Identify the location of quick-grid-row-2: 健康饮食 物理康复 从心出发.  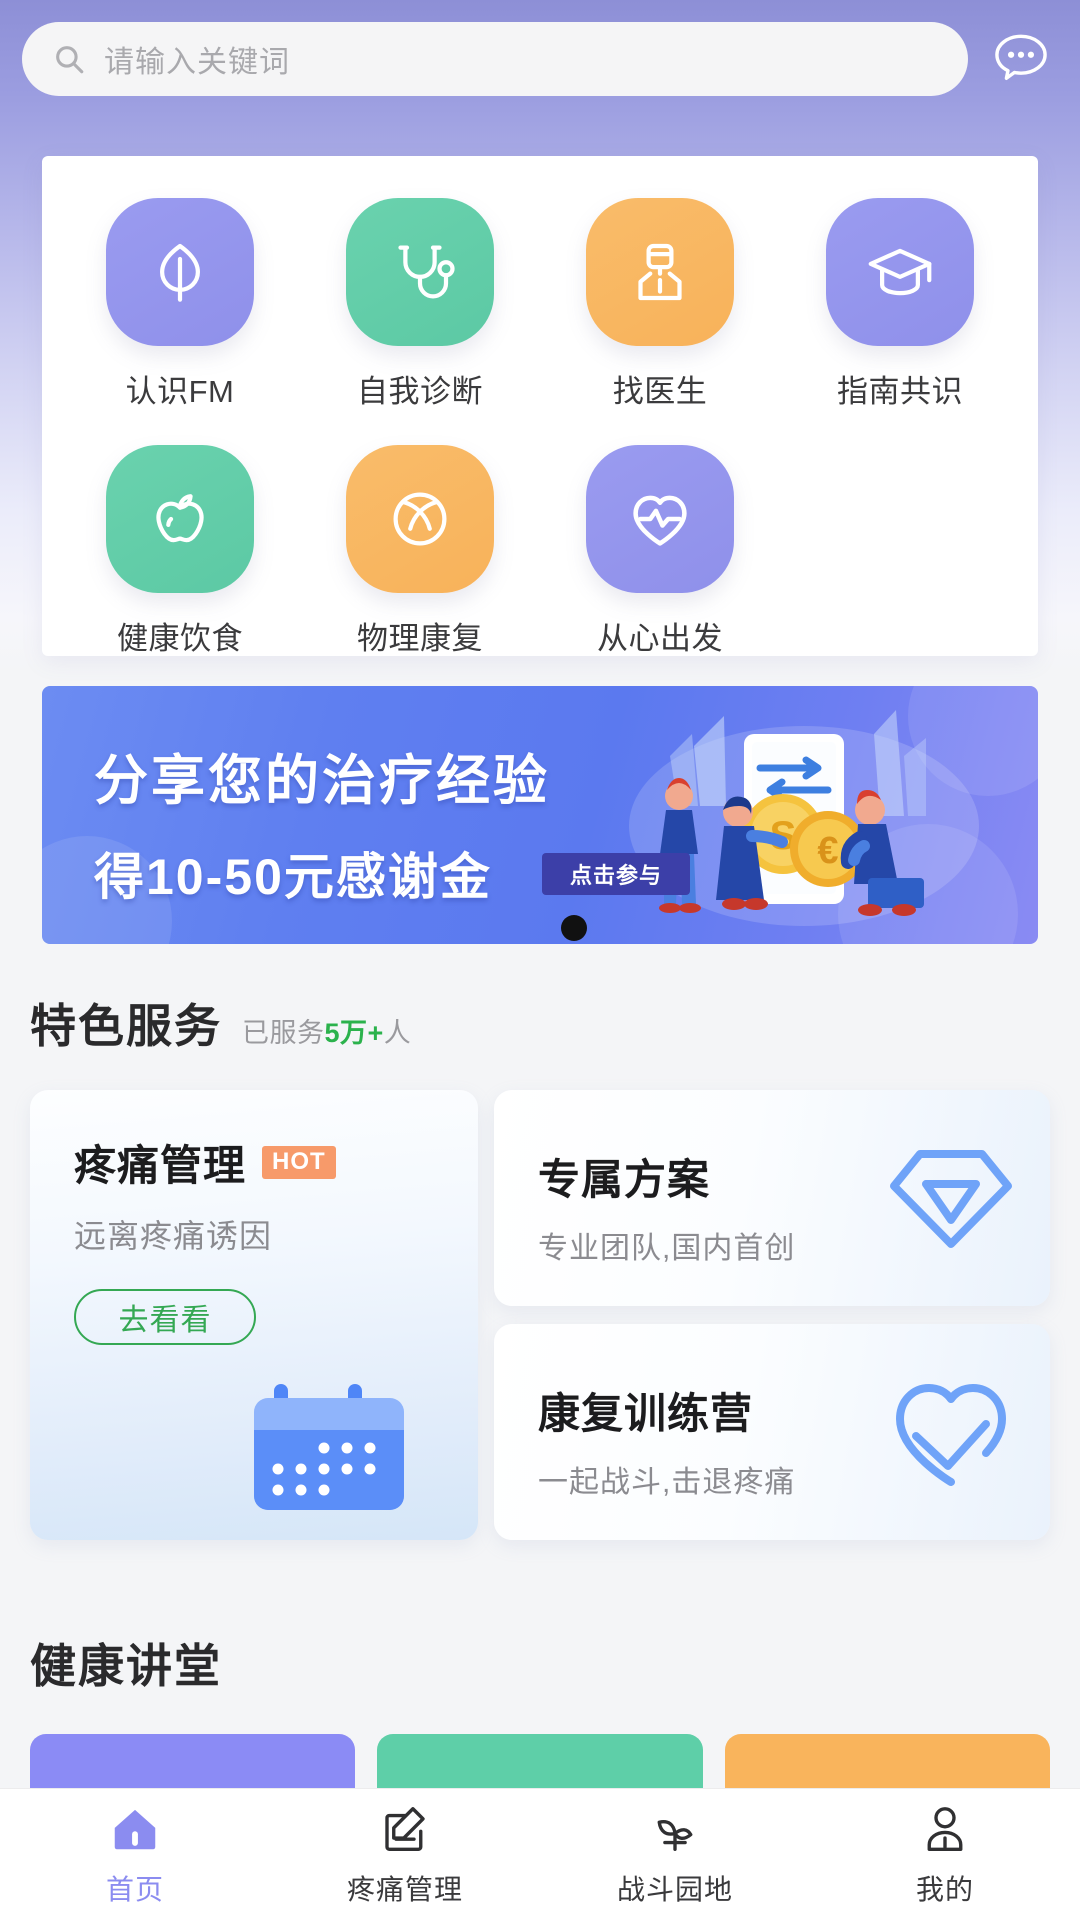
(540, 551).